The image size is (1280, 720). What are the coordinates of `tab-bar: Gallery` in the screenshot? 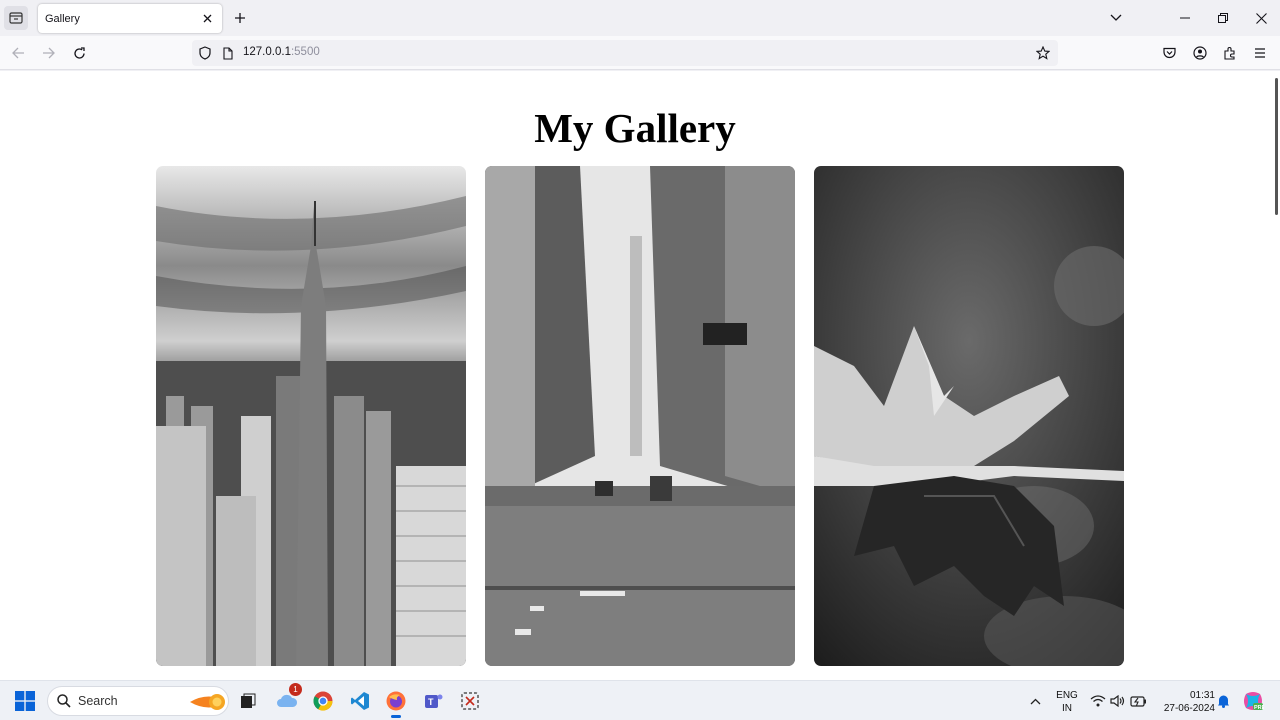 It's located at (640, 18).